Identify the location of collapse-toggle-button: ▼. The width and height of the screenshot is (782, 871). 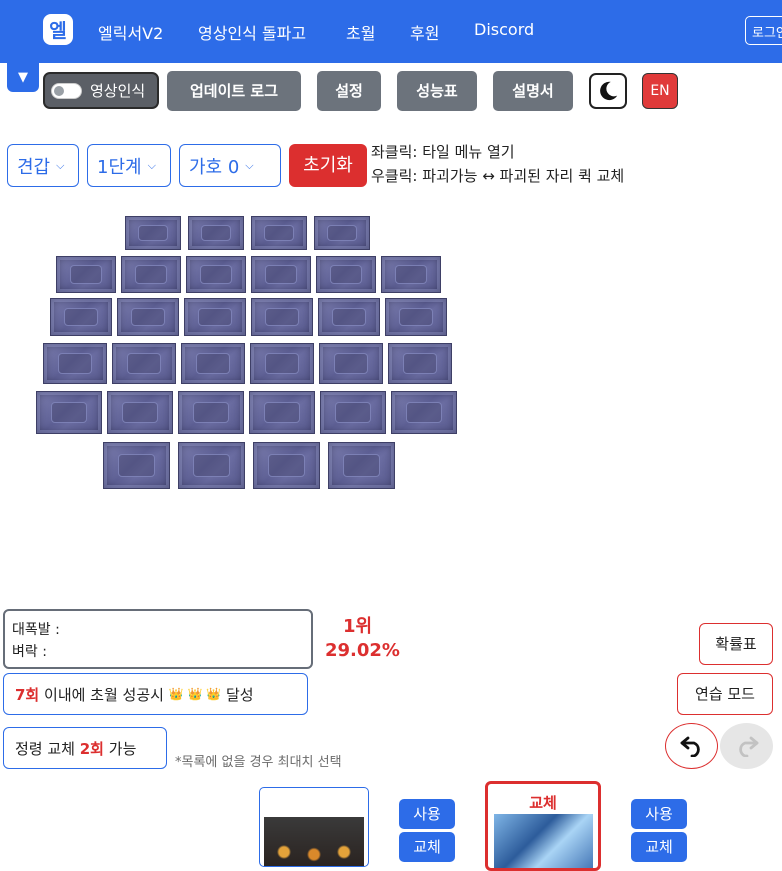
(23, 77).